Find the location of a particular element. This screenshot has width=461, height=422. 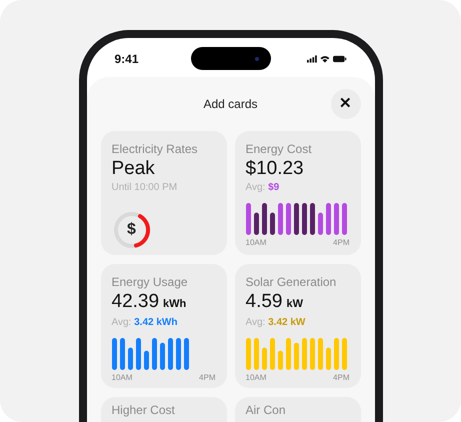

card-value: 42.39 kWh is located at coordinates (150, 302).